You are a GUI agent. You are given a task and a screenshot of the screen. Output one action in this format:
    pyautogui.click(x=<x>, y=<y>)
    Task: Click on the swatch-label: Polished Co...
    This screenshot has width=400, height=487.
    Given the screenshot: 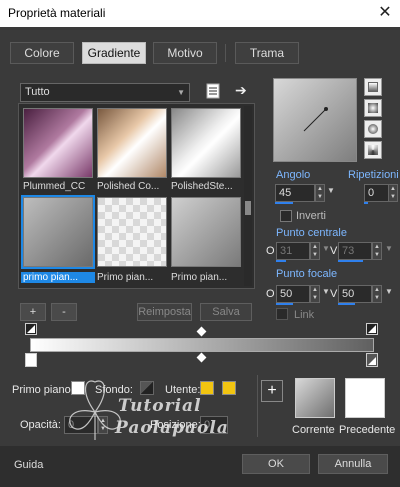 What is the action you would take?
    pyautogui.click(x=128, y=186)
    